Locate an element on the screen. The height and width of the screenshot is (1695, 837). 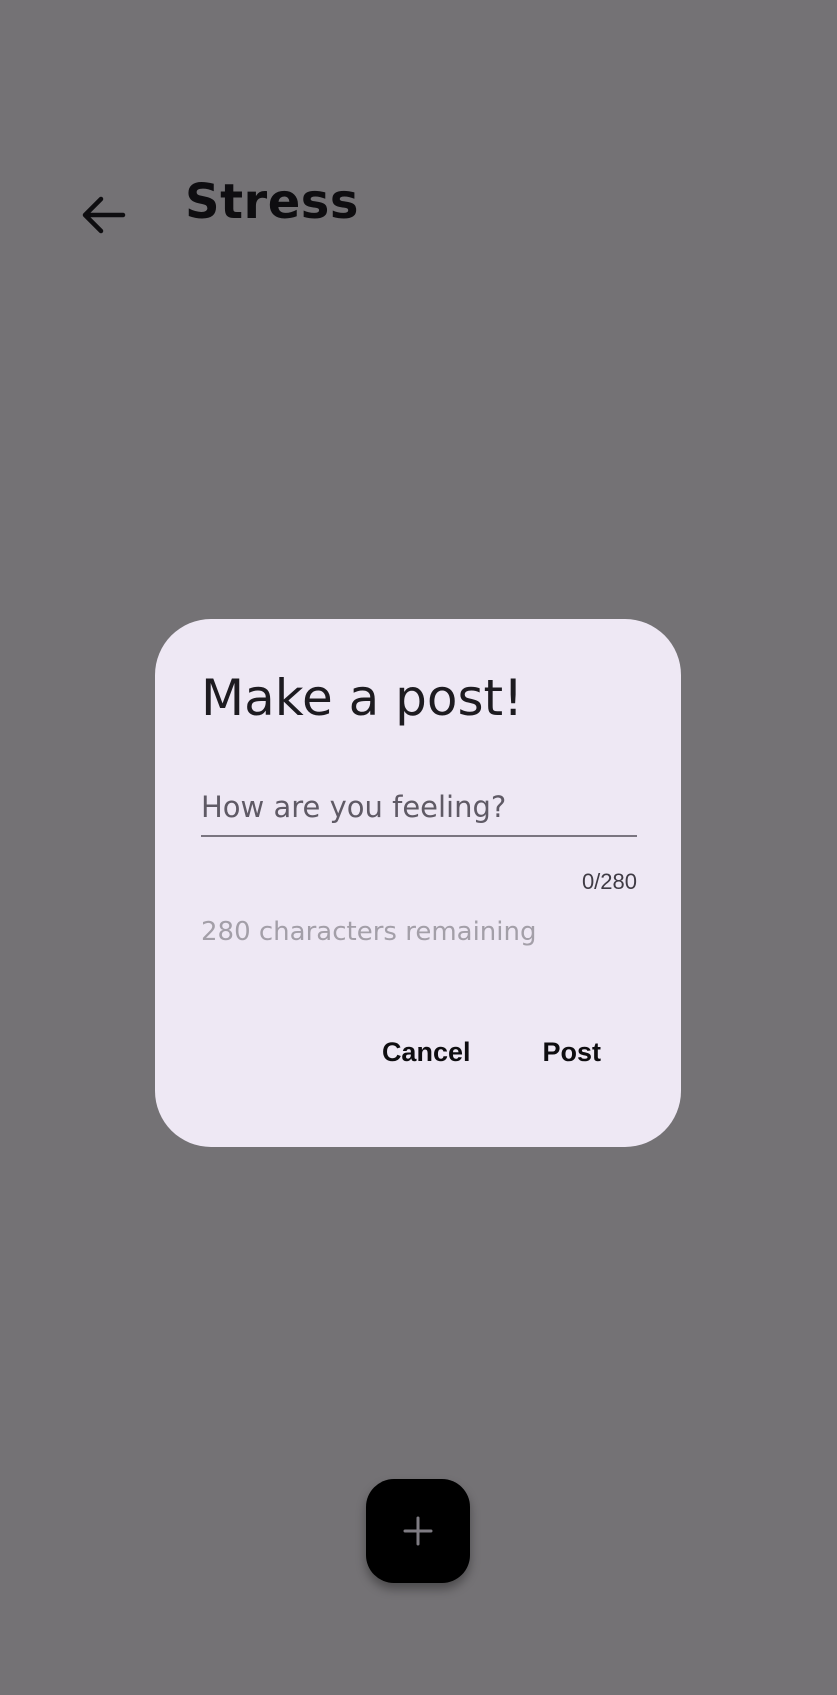
add-post-fab is located at coordinates (418, 1531).